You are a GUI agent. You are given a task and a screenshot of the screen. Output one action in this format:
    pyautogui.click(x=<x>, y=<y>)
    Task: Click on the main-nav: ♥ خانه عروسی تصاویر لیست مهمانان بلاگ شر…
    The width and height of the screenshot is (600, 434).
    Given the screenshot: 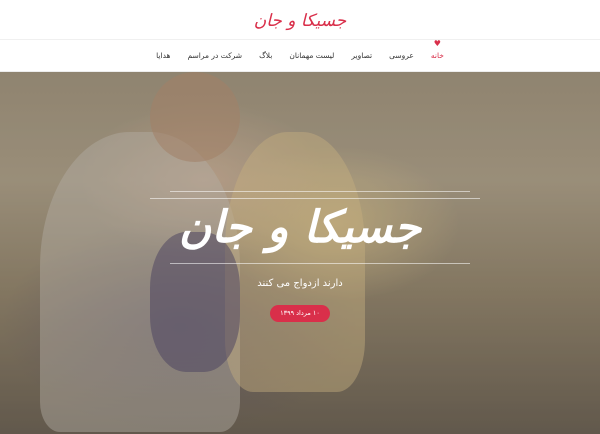 What is the action you would take?
    pyautogui.click(x=300, y=56)
    